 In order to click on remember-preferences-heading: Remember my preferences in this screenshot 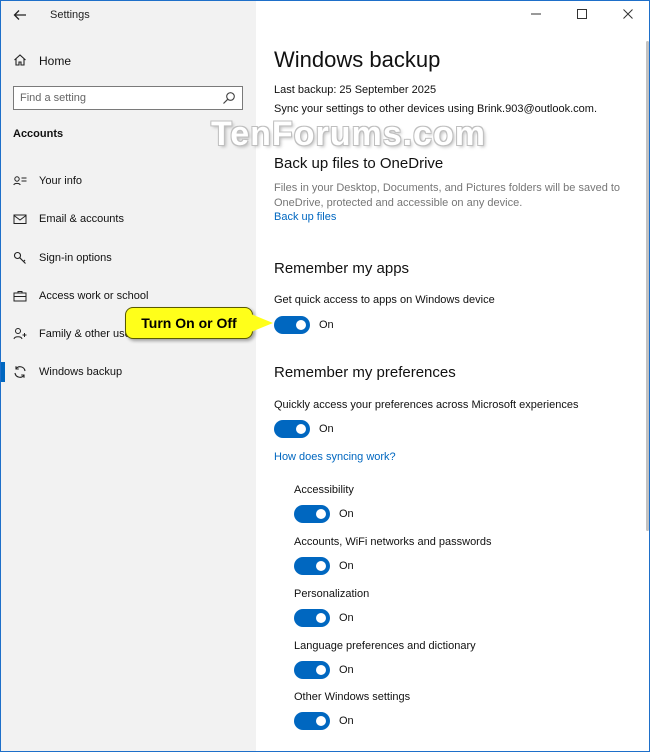, I will do `click(365, 372)`.